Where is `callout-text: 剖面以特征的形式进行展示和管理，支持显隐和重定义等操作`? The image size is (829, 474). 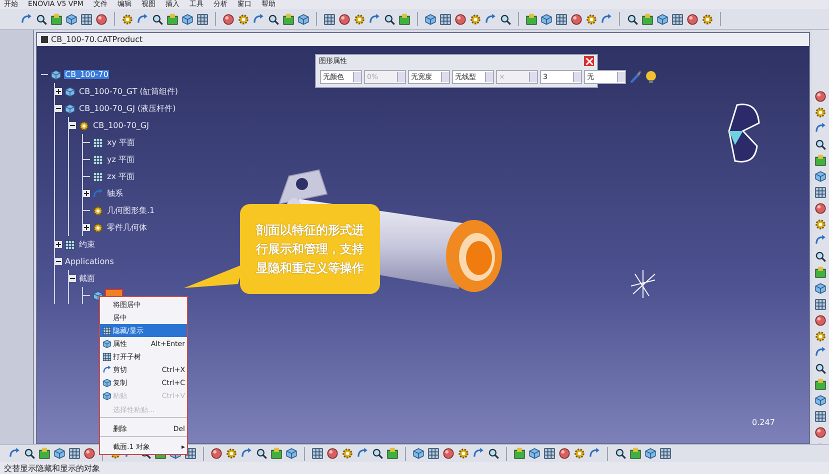 callout-text: 剖面以特征的形式进行展示和管理，支持显隐和重定义等操作 is located at coordinates (309, 249).